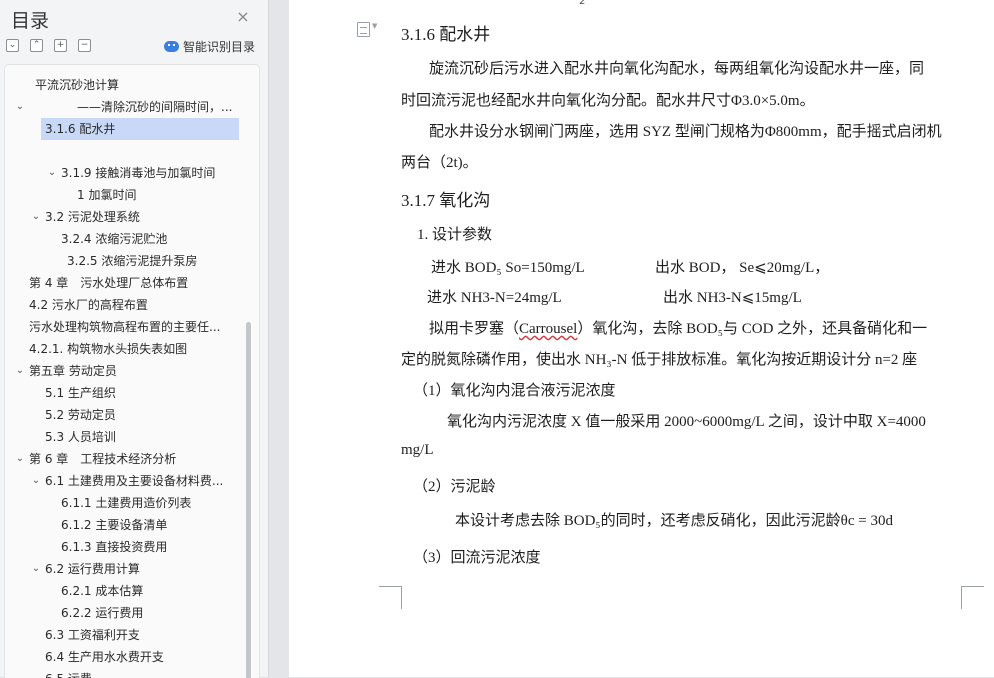  I want to click on param-nh3-out: 出水 NH3-N⩽15mg/L, so click(732, 298).